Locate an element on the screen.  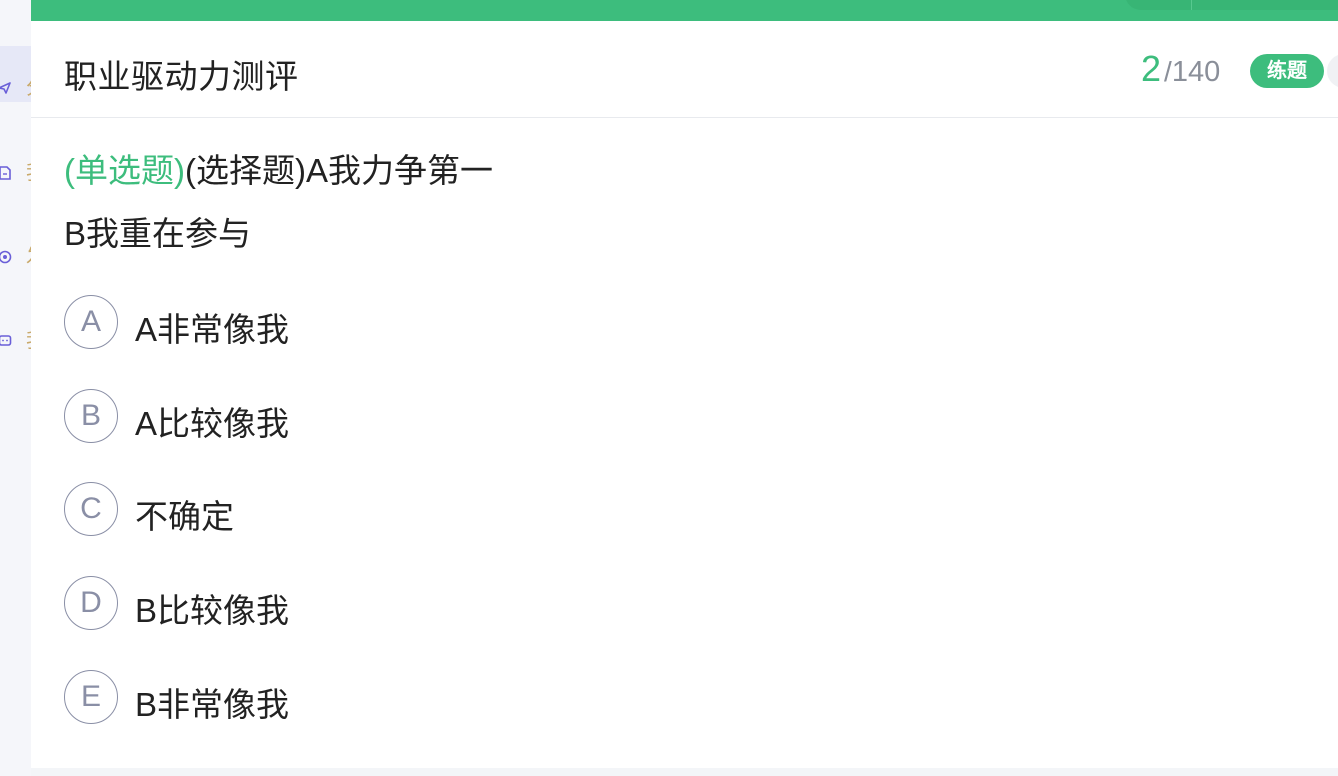
question-type-tag: (单选题) is located at coordinates (124, 170).